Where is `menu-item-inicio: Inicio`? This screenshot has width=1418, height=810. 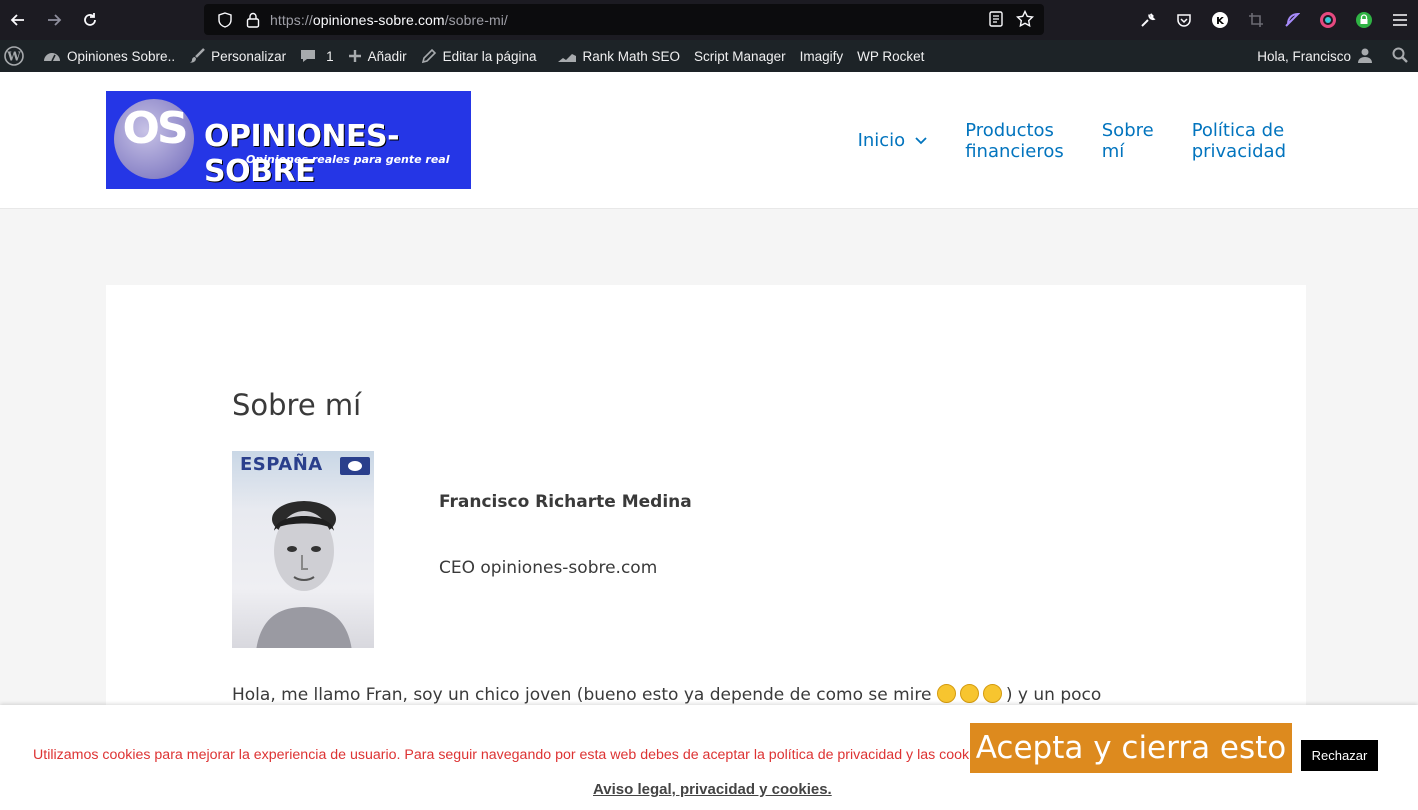
menu-item-inicio: Inicio is located at coordinates (893, 140).